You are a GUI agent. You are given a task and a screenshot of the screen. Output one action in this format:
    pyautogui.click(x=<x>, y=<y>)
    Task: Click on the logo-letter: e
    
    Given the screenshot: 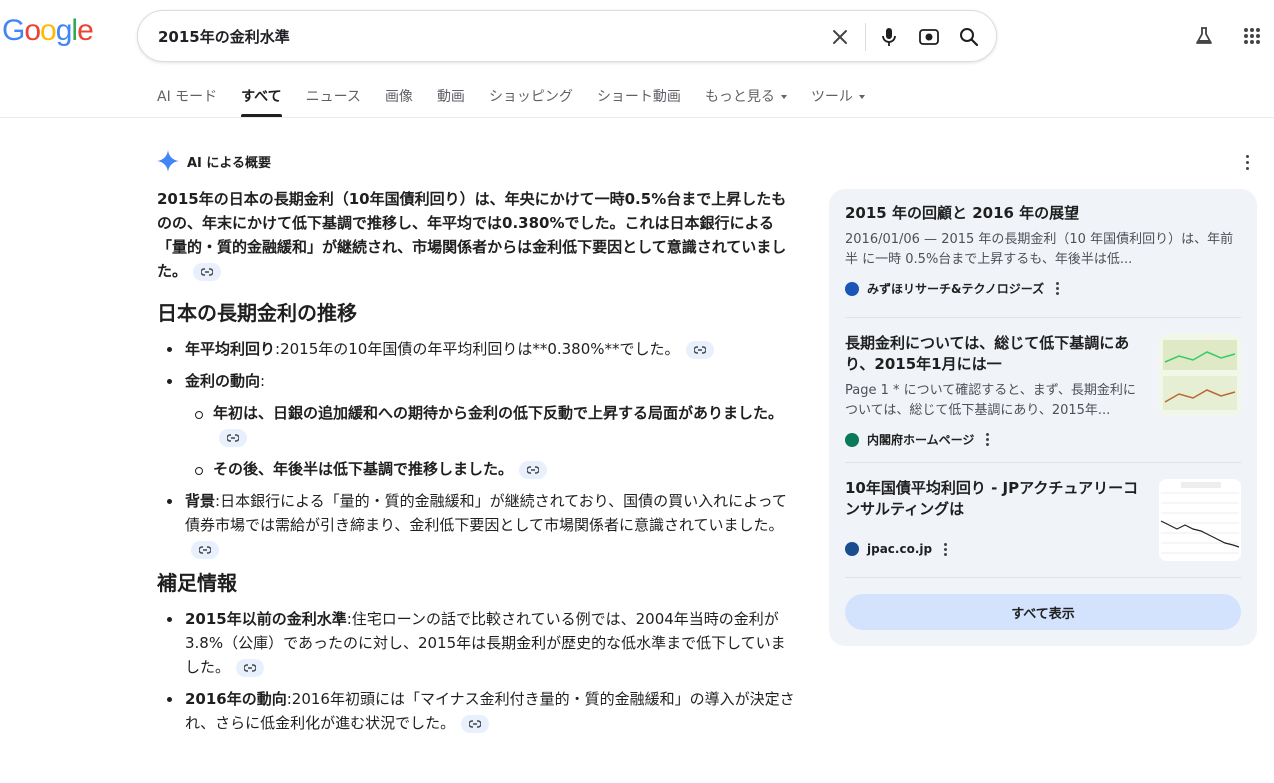 What is the action you would take?
    pyautogui.click(x=85, y=30)
    